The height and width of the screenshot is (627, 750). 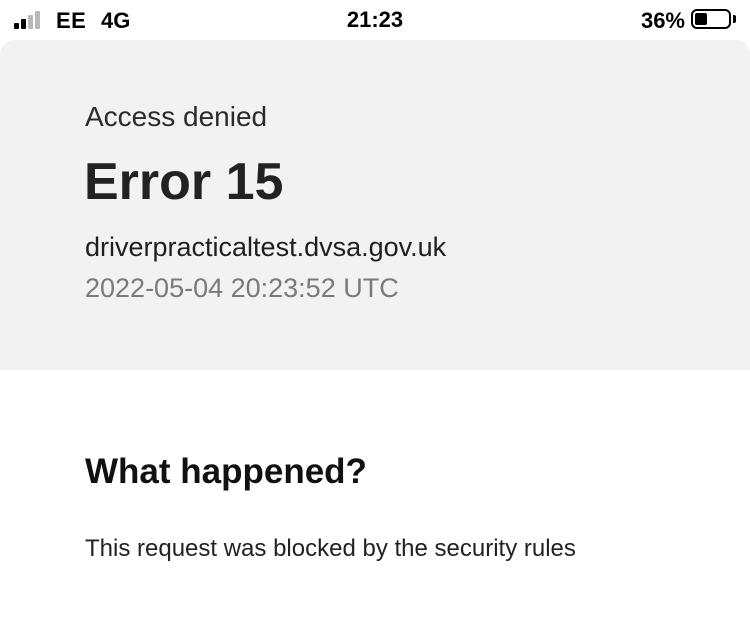 I want to click on error-title: Access denied, so click(x=176, y=116).